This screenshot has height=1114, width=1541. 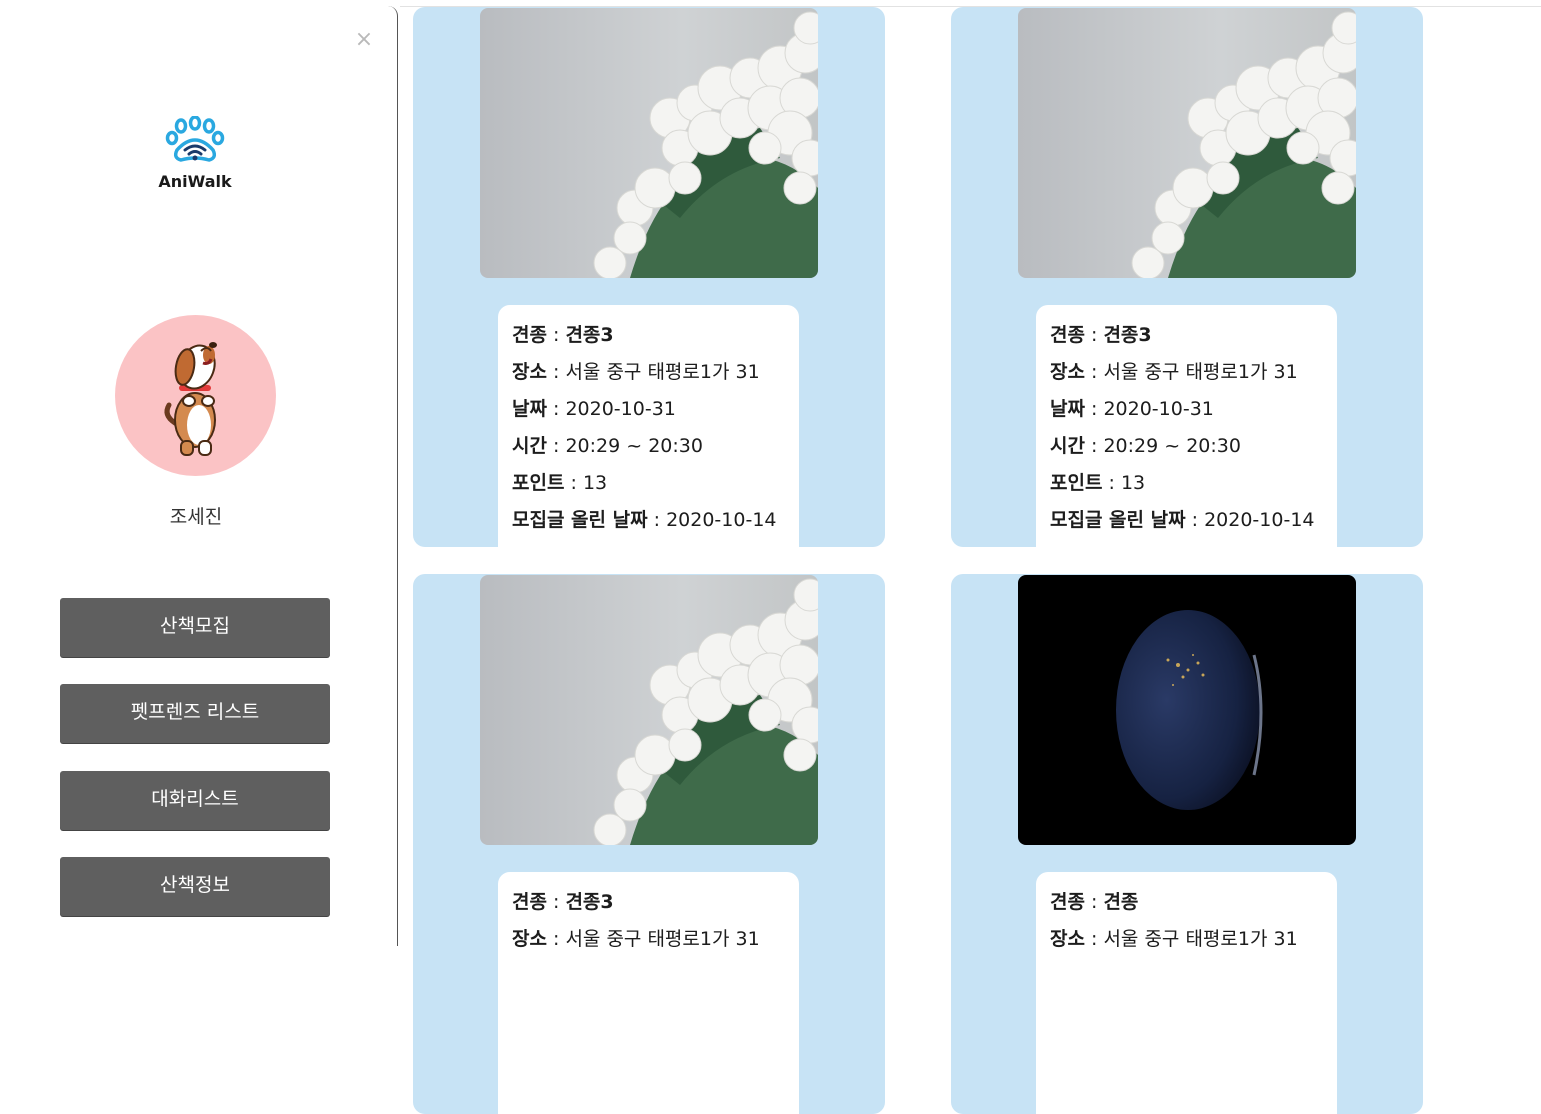 I want to click on username: 조세진, so click(x=196, y=517).